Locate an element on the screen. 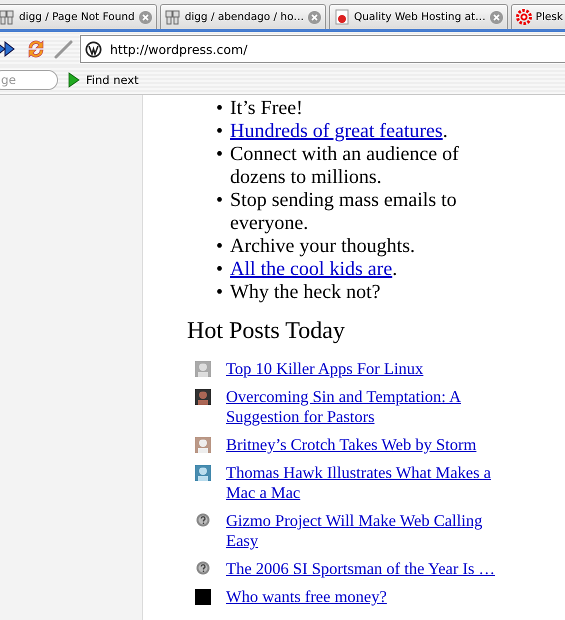 The height and width of the screenshot is (620, 565). find-next-button: Find next is located at coordinates (103, 80).